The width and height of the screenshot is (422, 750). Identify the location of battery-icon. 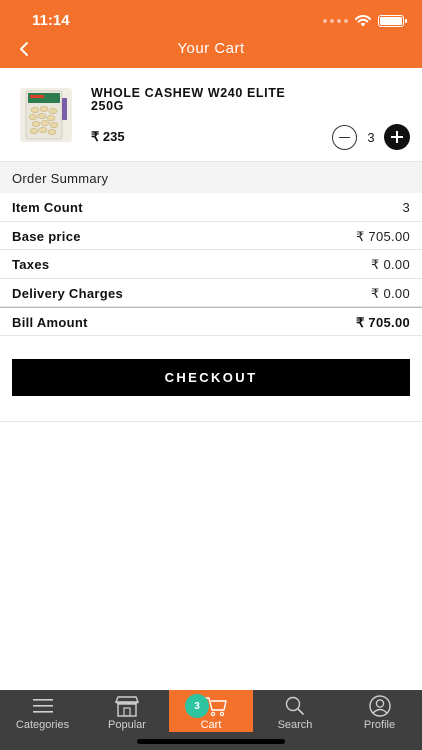
(392, 20).